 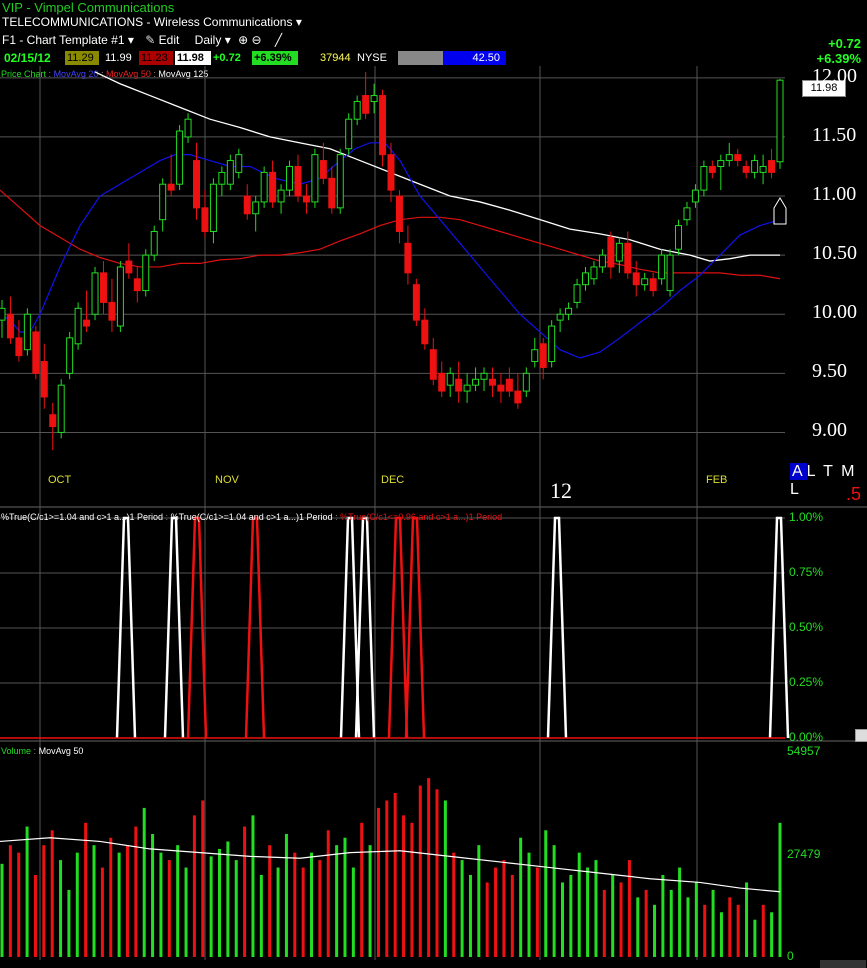 I want to click on panel-resize-handle, so click(x=861, y=735).